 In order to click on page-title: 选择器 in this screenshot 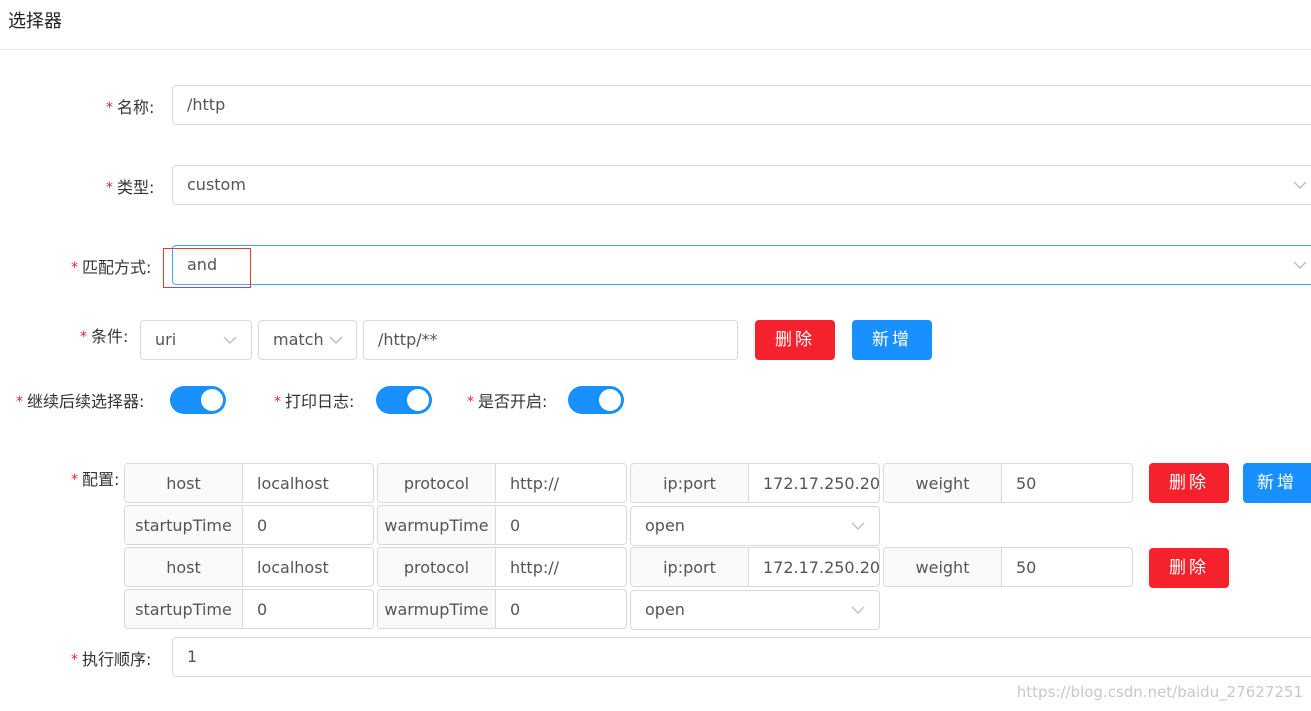, I will do `click(35, 21)`.